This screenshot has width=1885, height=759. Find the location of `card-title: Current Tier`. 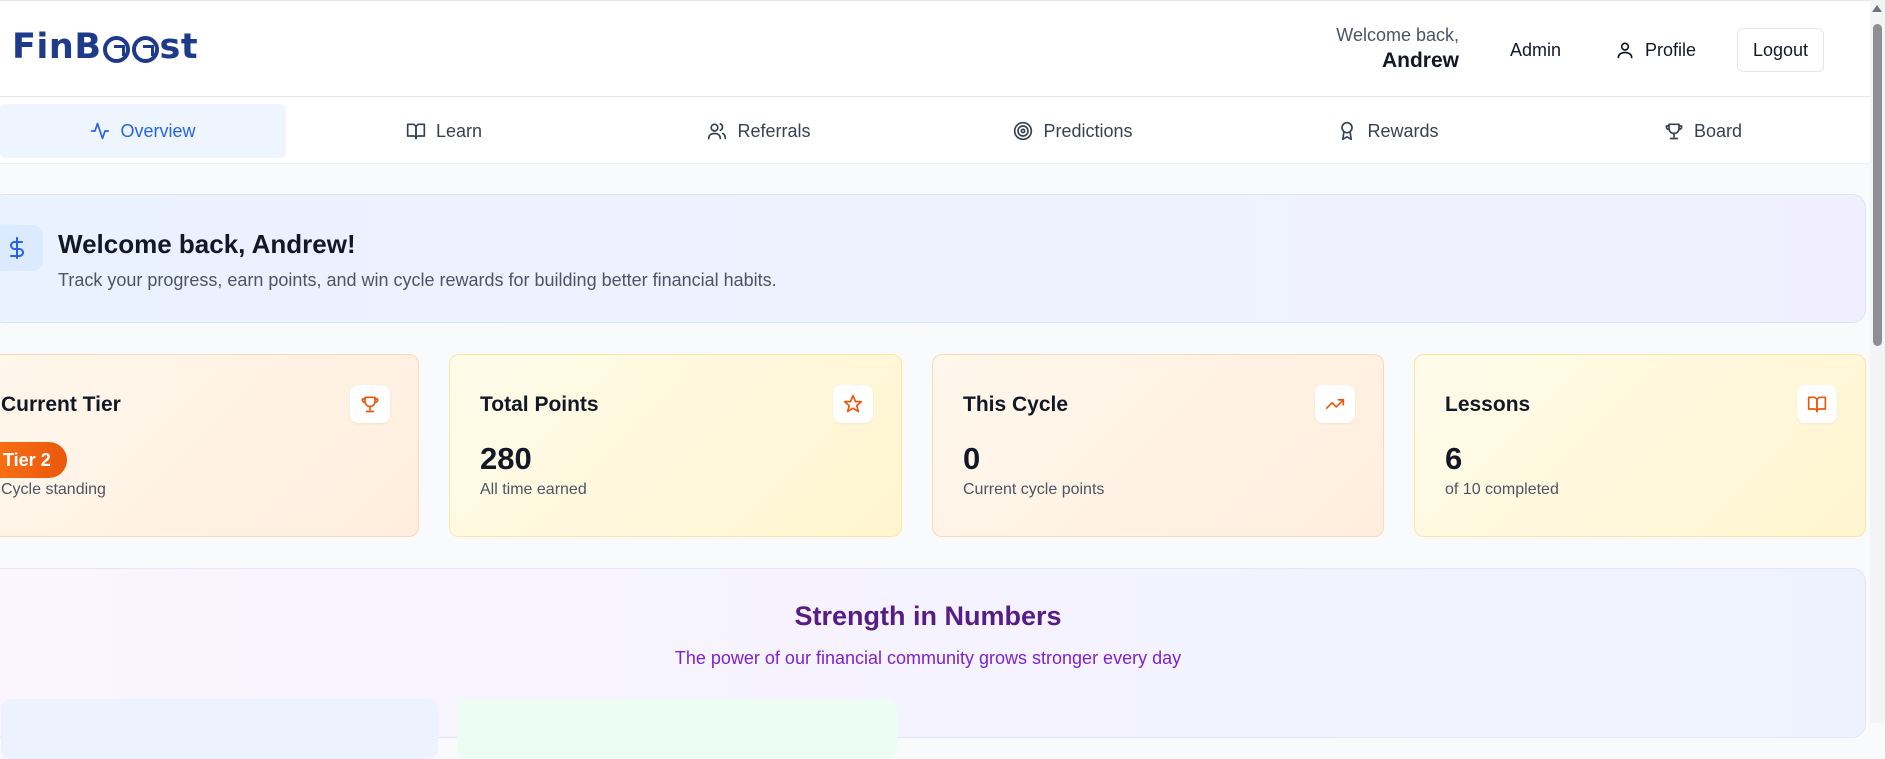

card-title: Current Tier is located at coordinates (61, 404).